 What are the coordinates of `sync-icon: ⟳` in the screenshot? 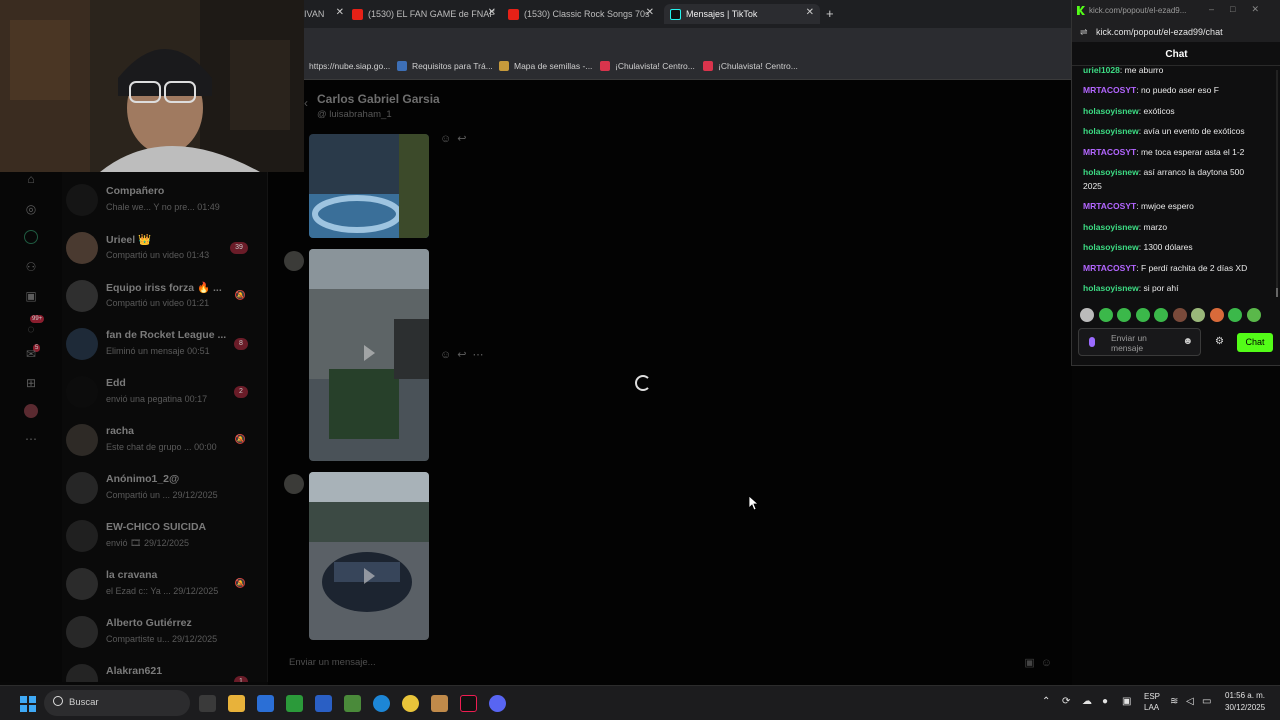 It's located at (1066, 701).